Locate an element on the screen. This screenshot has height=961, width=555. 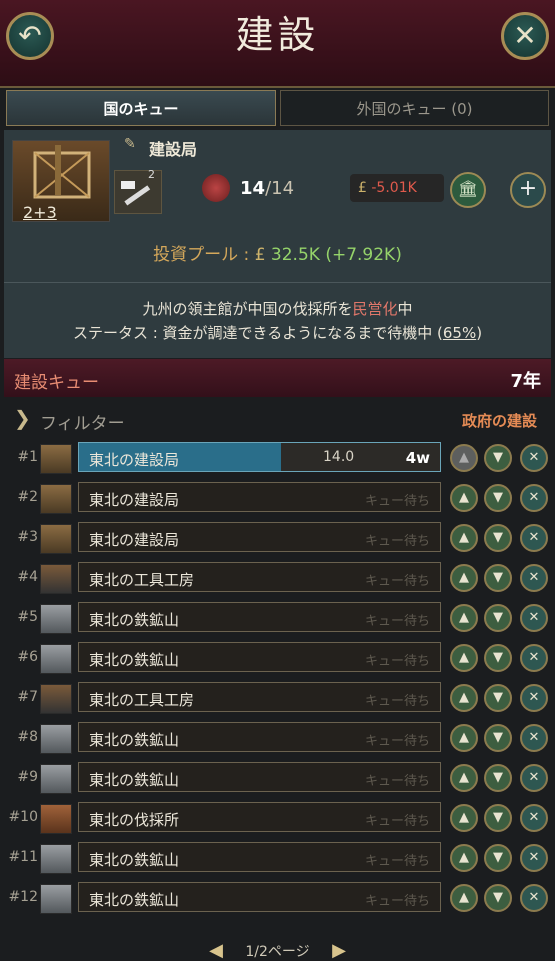
queue-row: #10 東北の伐採所 キュー待ち ▲ ▼ ✕ is located at coordinates (277, 818).